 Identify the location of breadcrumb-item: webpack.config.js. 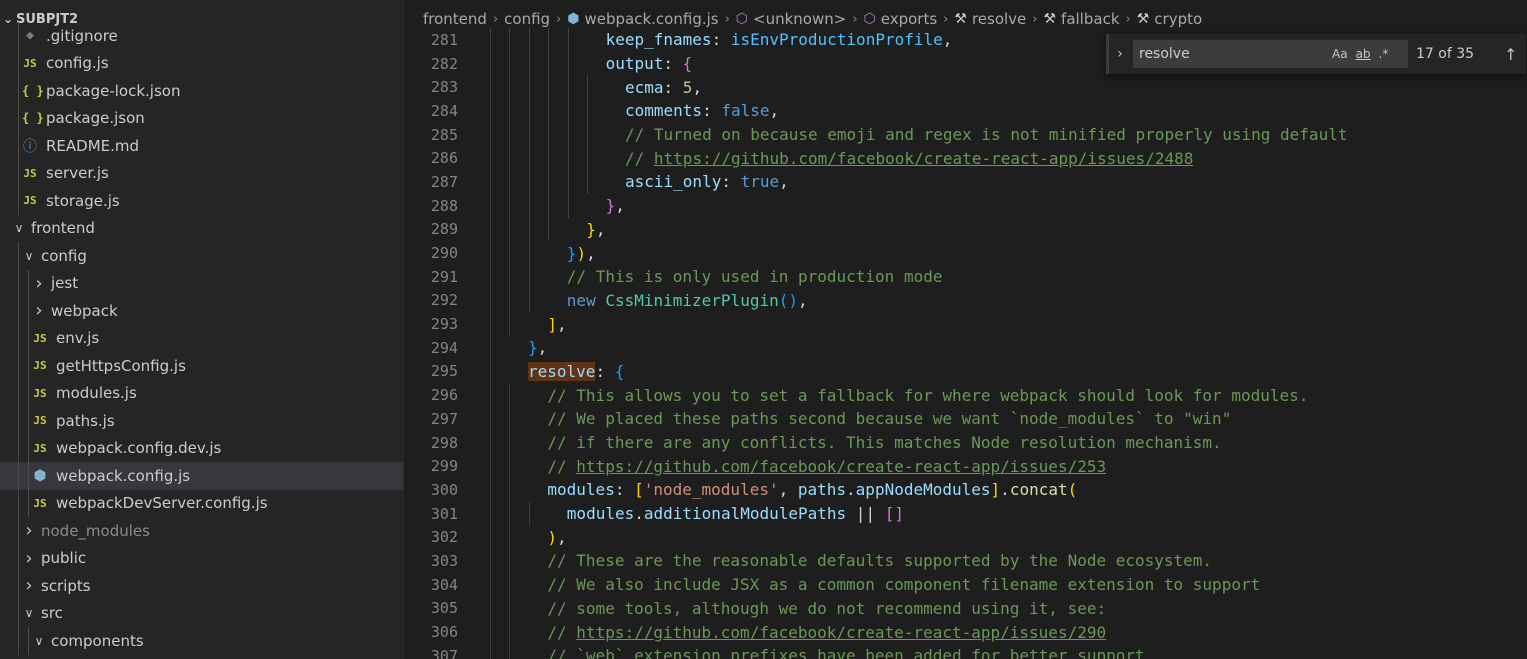
(652, 19).